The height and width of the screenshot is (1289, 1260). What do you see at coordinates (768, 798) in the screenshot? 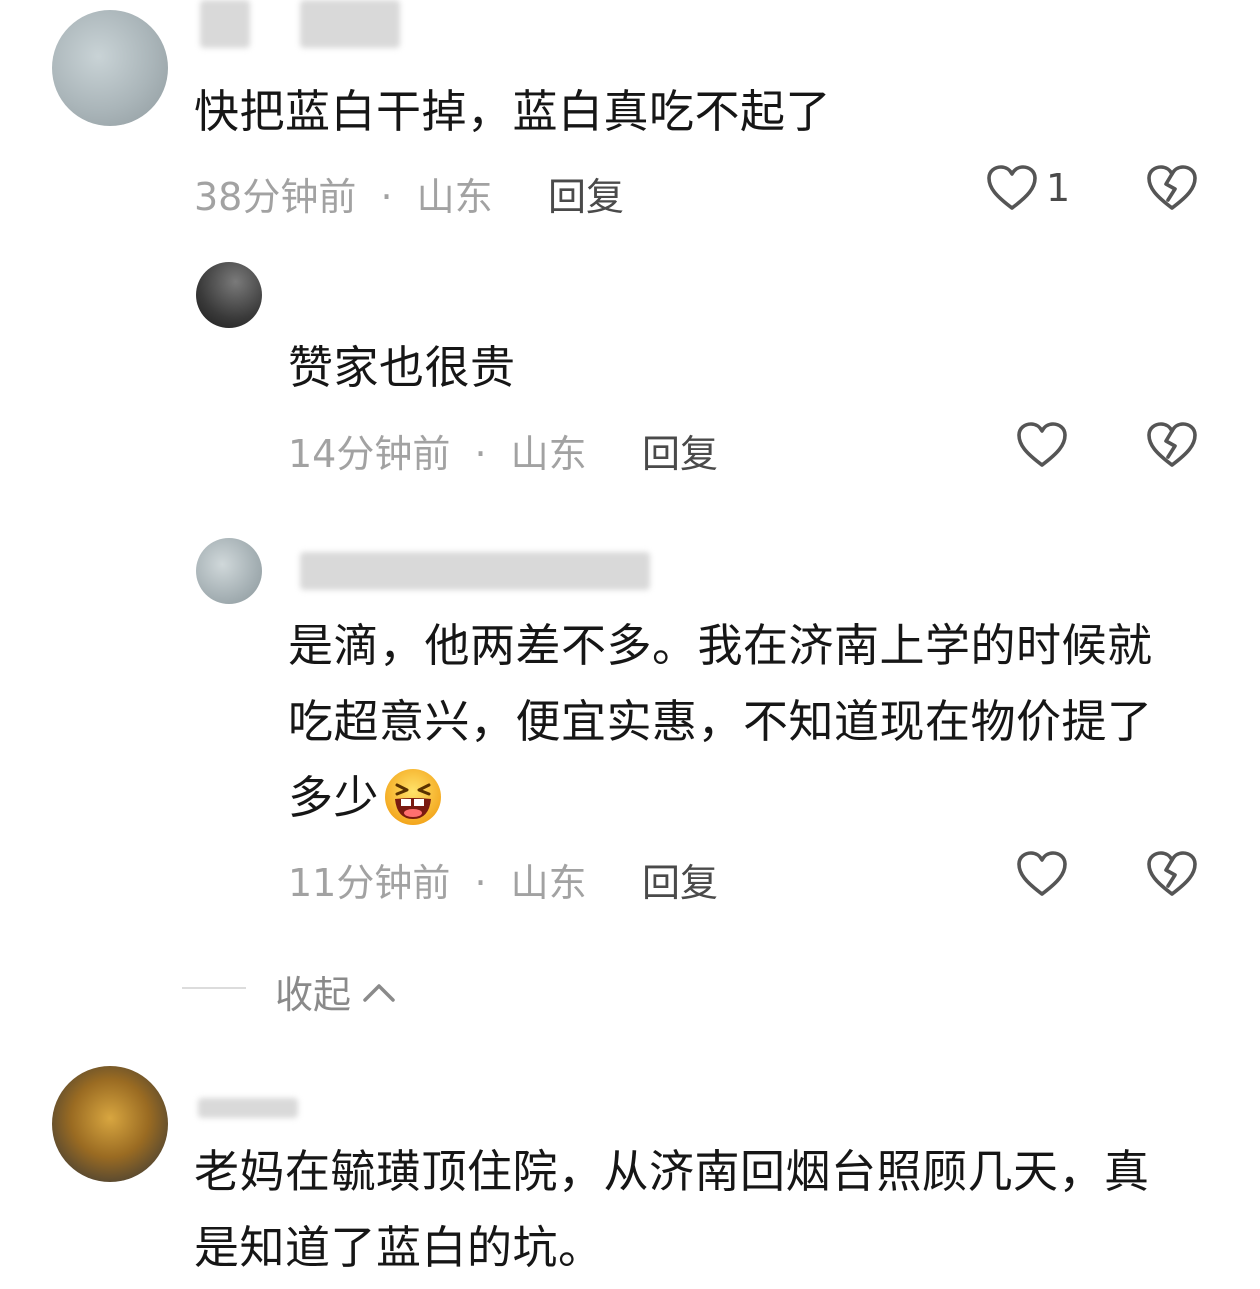
I see `comment-line: 多少` at bounding box center [768, 798].